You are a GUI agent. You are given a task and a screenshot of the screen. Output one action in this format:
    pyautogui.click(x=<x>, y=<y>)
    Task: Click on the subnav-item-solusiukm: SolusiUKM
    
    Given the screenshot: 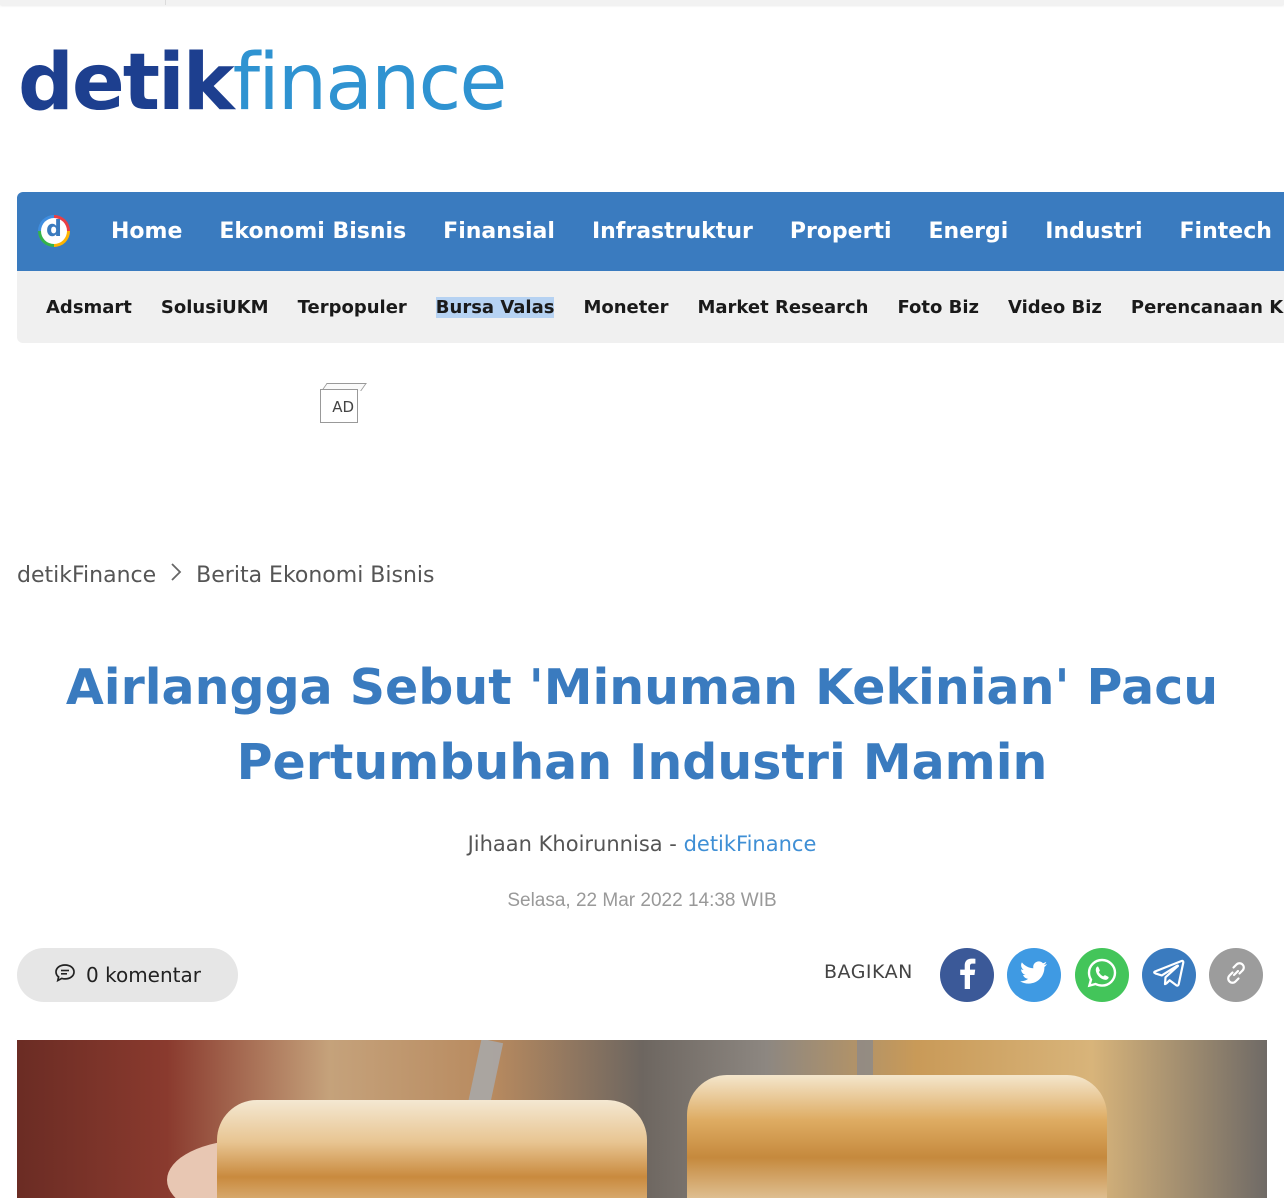 What is the action you would take?
    pyautogui.click(x=215, y=307)
    